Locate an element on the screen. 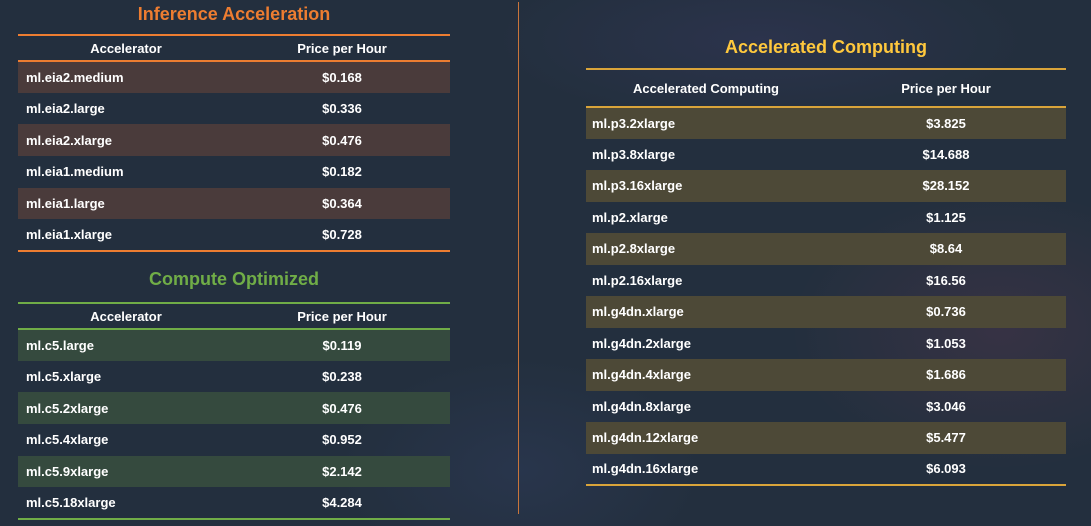  table-row: ml.g4dn.4xlarge $1.686 is located at coordinates (826, 375).